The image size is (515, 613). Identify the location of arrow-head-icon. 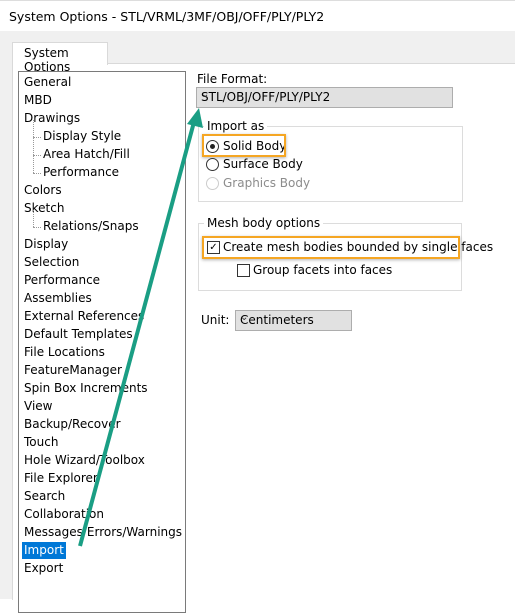
(195, 118).